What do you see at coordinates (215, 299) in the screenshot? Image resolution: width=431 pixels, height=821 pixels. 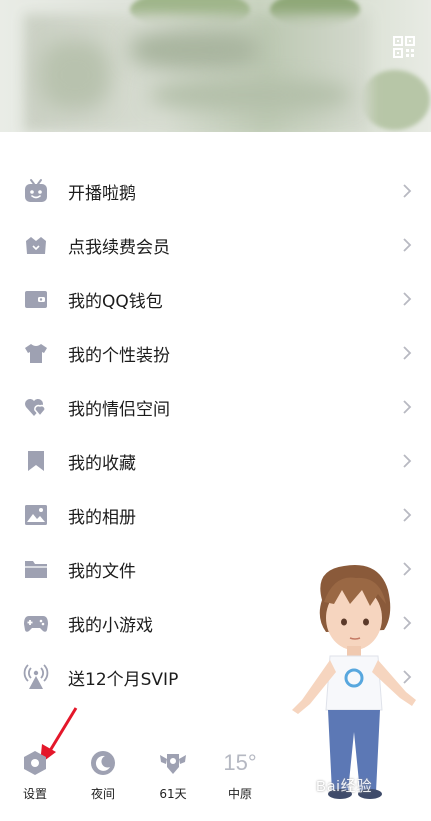 I see `menu-item-wallet: 我的QQ钱包` at bounding box center [215, 299].